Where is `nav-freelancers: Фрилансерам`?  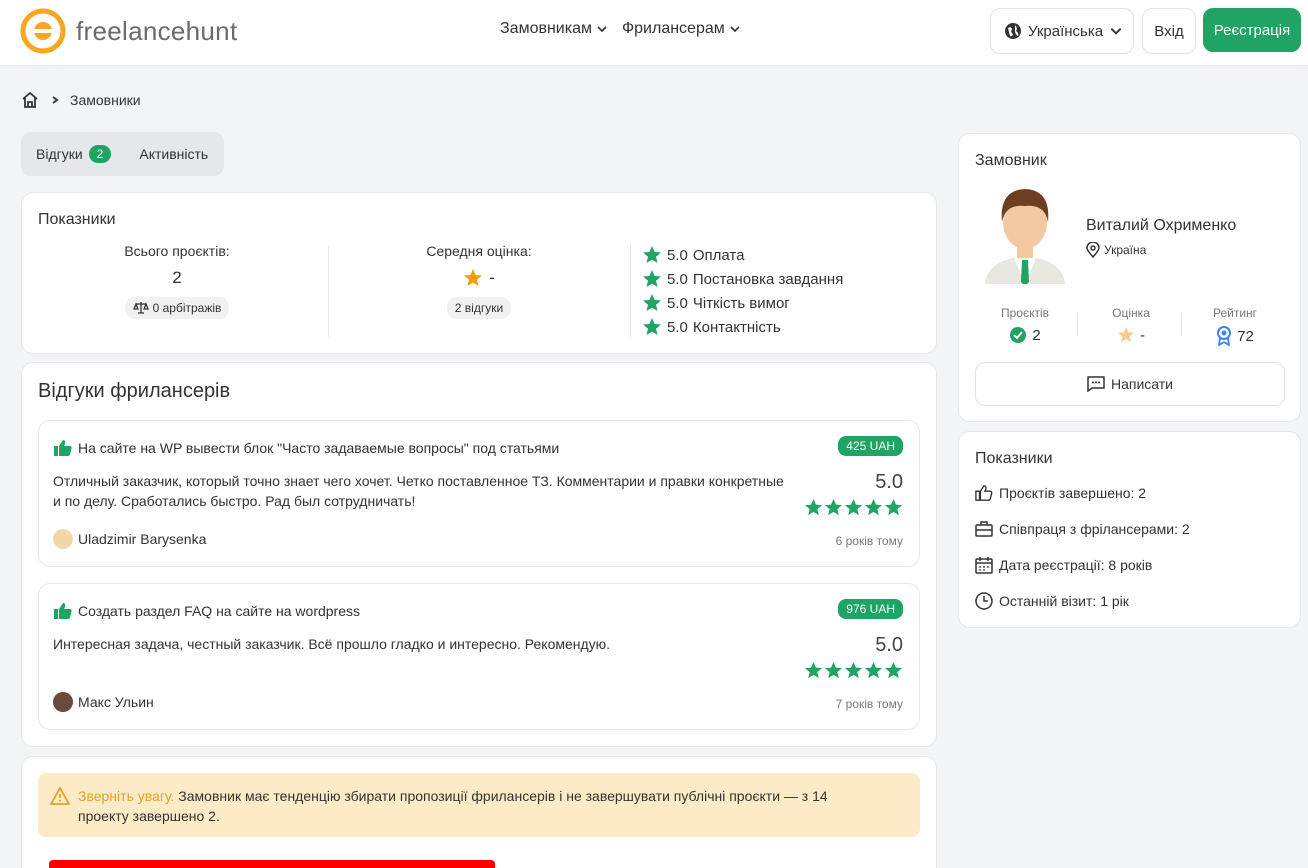 nav-freelancers: Фрилансерам is located at coordinates (681, 29).